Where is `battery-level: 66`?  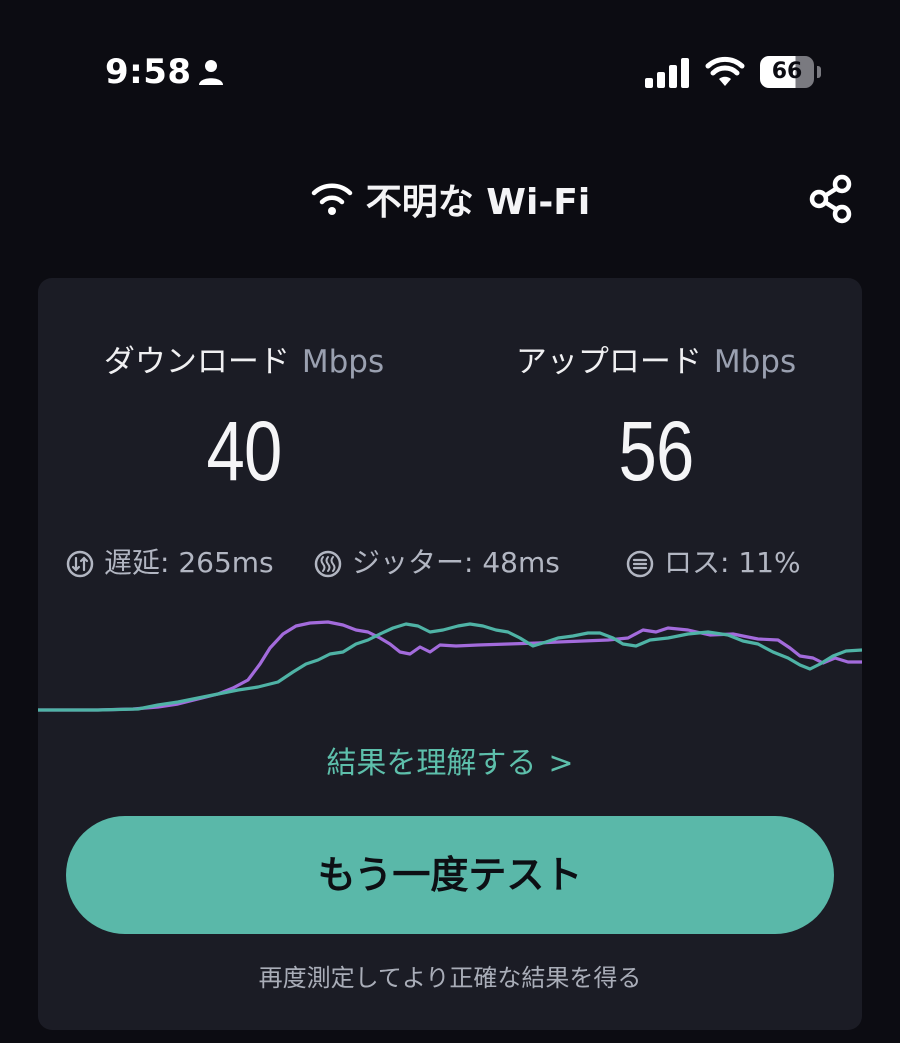
battery-level: 66 is located at coordinates (787, 71).